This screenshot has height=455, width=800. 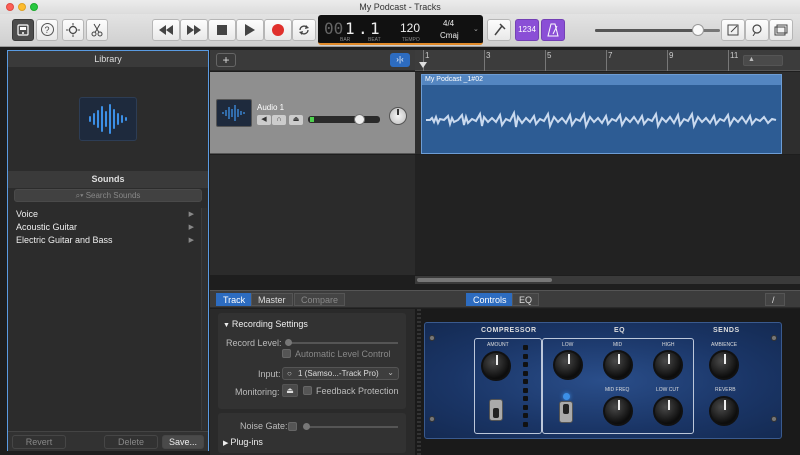 I want to click on tracks-header-bar: + ›|‹, so click(x=312, y=60).